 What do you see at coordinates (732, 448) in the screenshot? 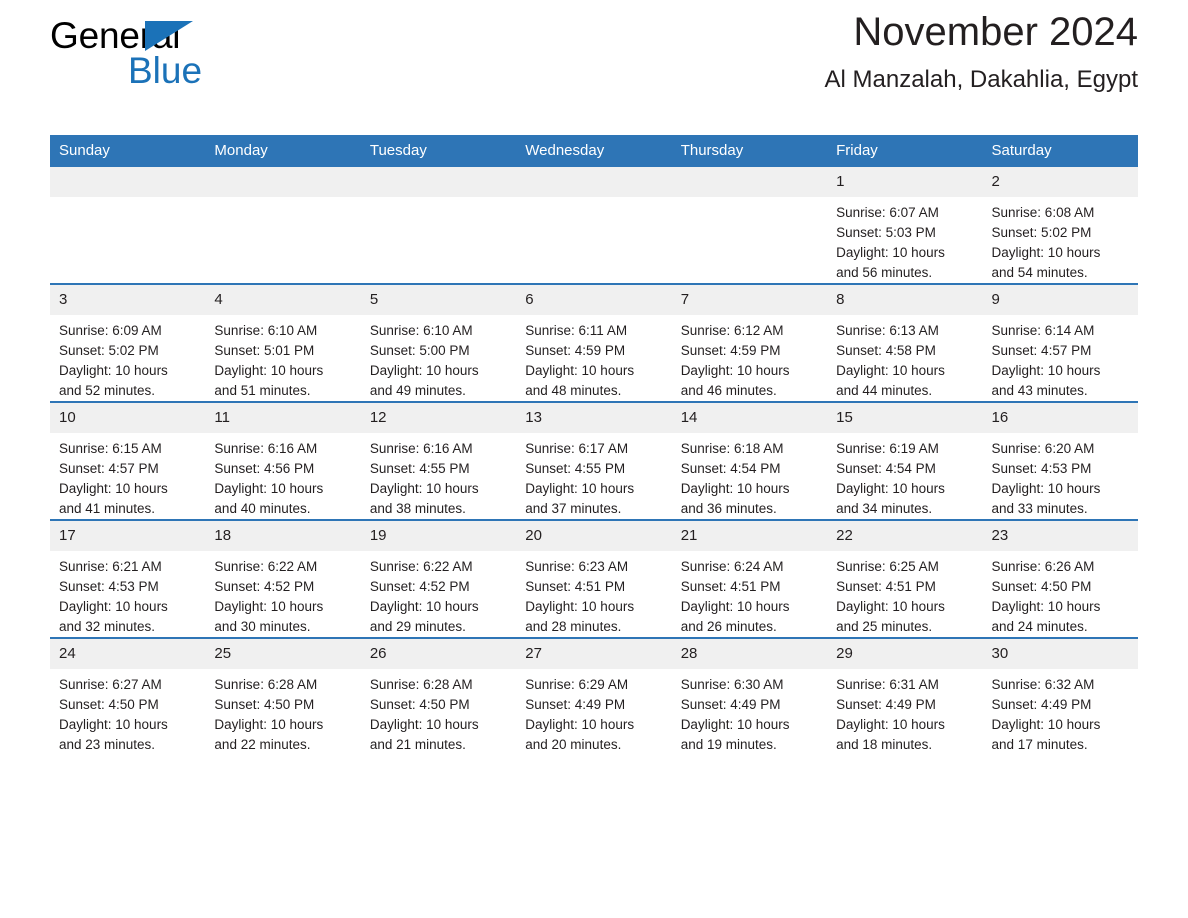
I see `sunrise-time: Sunrise: 6:18 AM` at bounding box center [732, 448].